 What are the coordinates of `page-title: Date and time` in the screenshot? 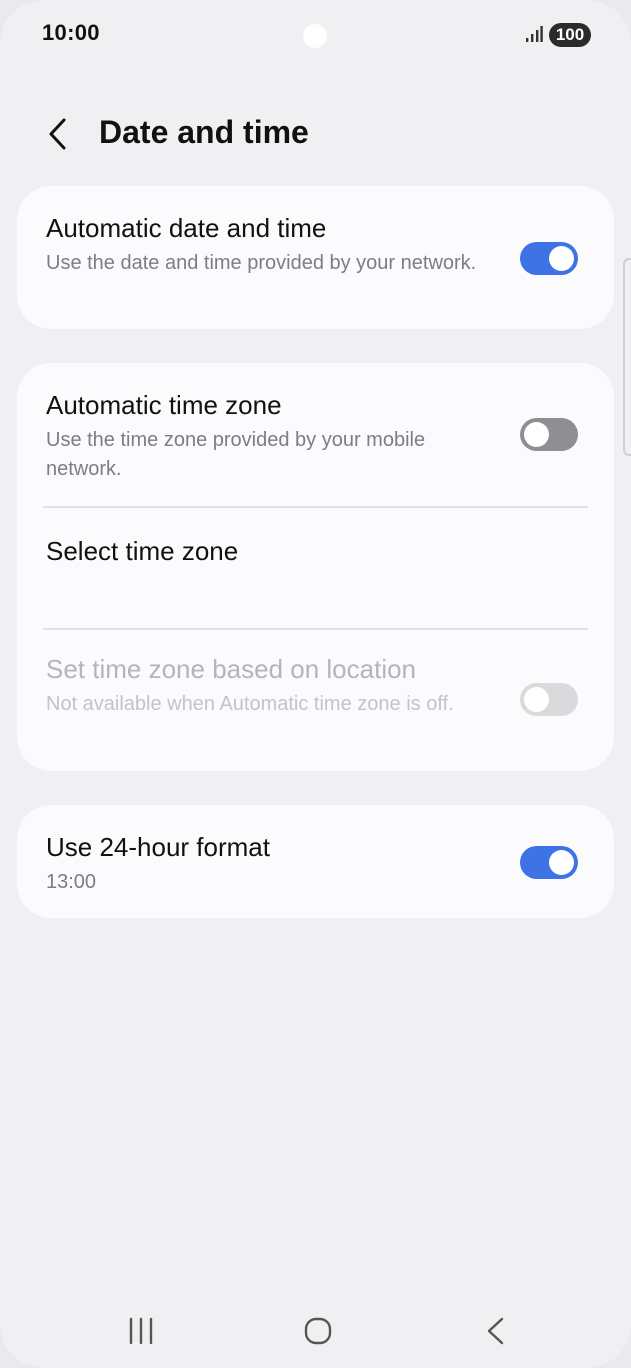 It's located at (204, 132).